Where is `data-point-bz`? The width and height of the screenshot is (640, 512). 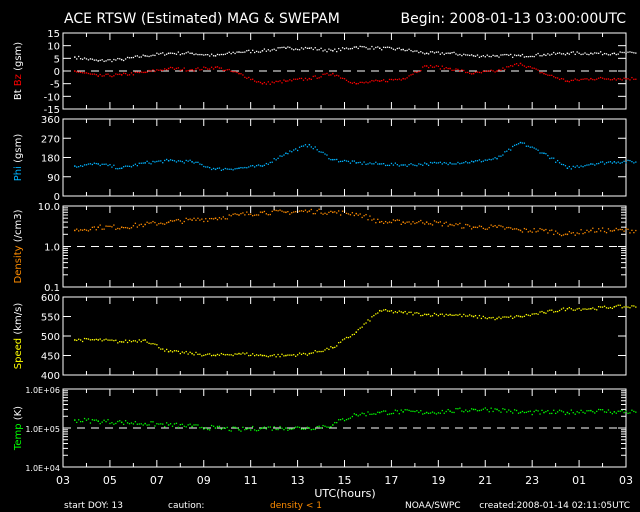 data-point-bz is located at coordinates (356, 83).